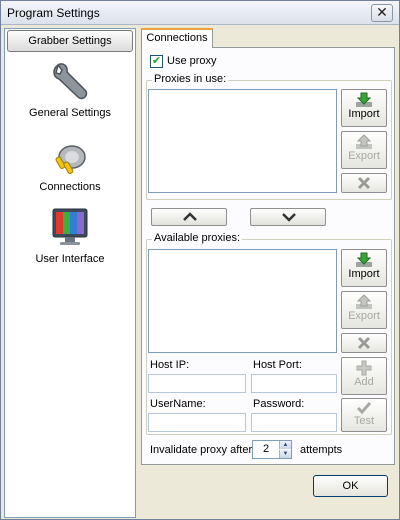 This screenshot has height=520, width=400. Describe the element at coordinates (197, 422) in the screenshot. I see `username-field` at that location.